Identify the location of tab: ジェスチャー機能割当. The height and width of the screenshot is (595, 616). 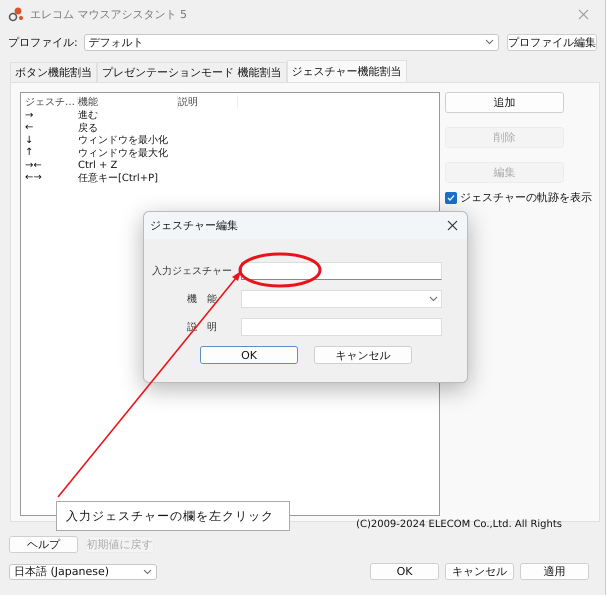
(346, 71).